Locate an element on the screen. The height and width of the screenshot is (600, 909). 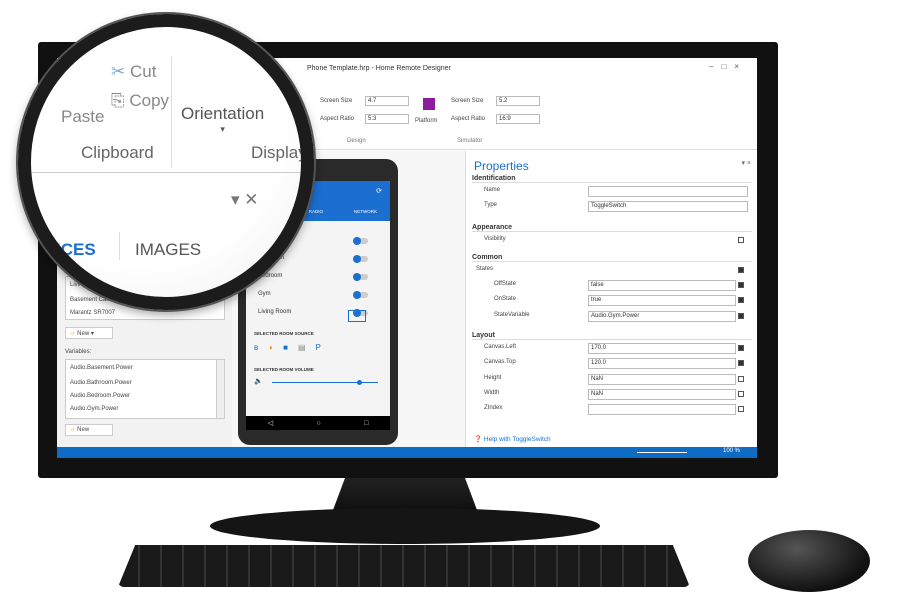
new-variable-button: ☼ New is located at coordinates (89, 430).